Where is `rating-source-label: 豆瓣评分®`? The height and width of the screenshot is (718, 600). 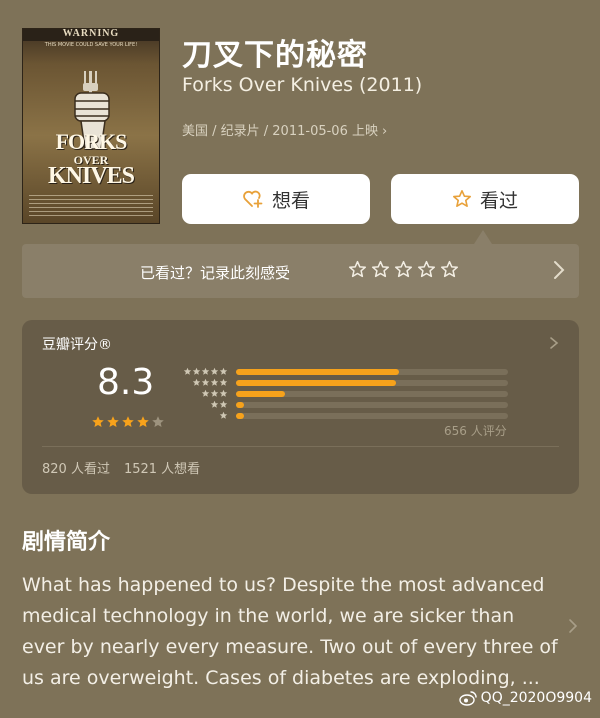 rating-source-label: 豆瓣评分® is located at coordinates (77, 345).